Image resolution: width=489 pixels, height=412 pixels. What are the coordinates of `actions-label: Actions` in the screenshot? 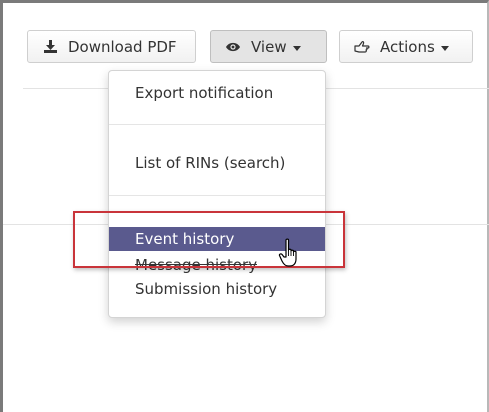 It's located at (407, 46).